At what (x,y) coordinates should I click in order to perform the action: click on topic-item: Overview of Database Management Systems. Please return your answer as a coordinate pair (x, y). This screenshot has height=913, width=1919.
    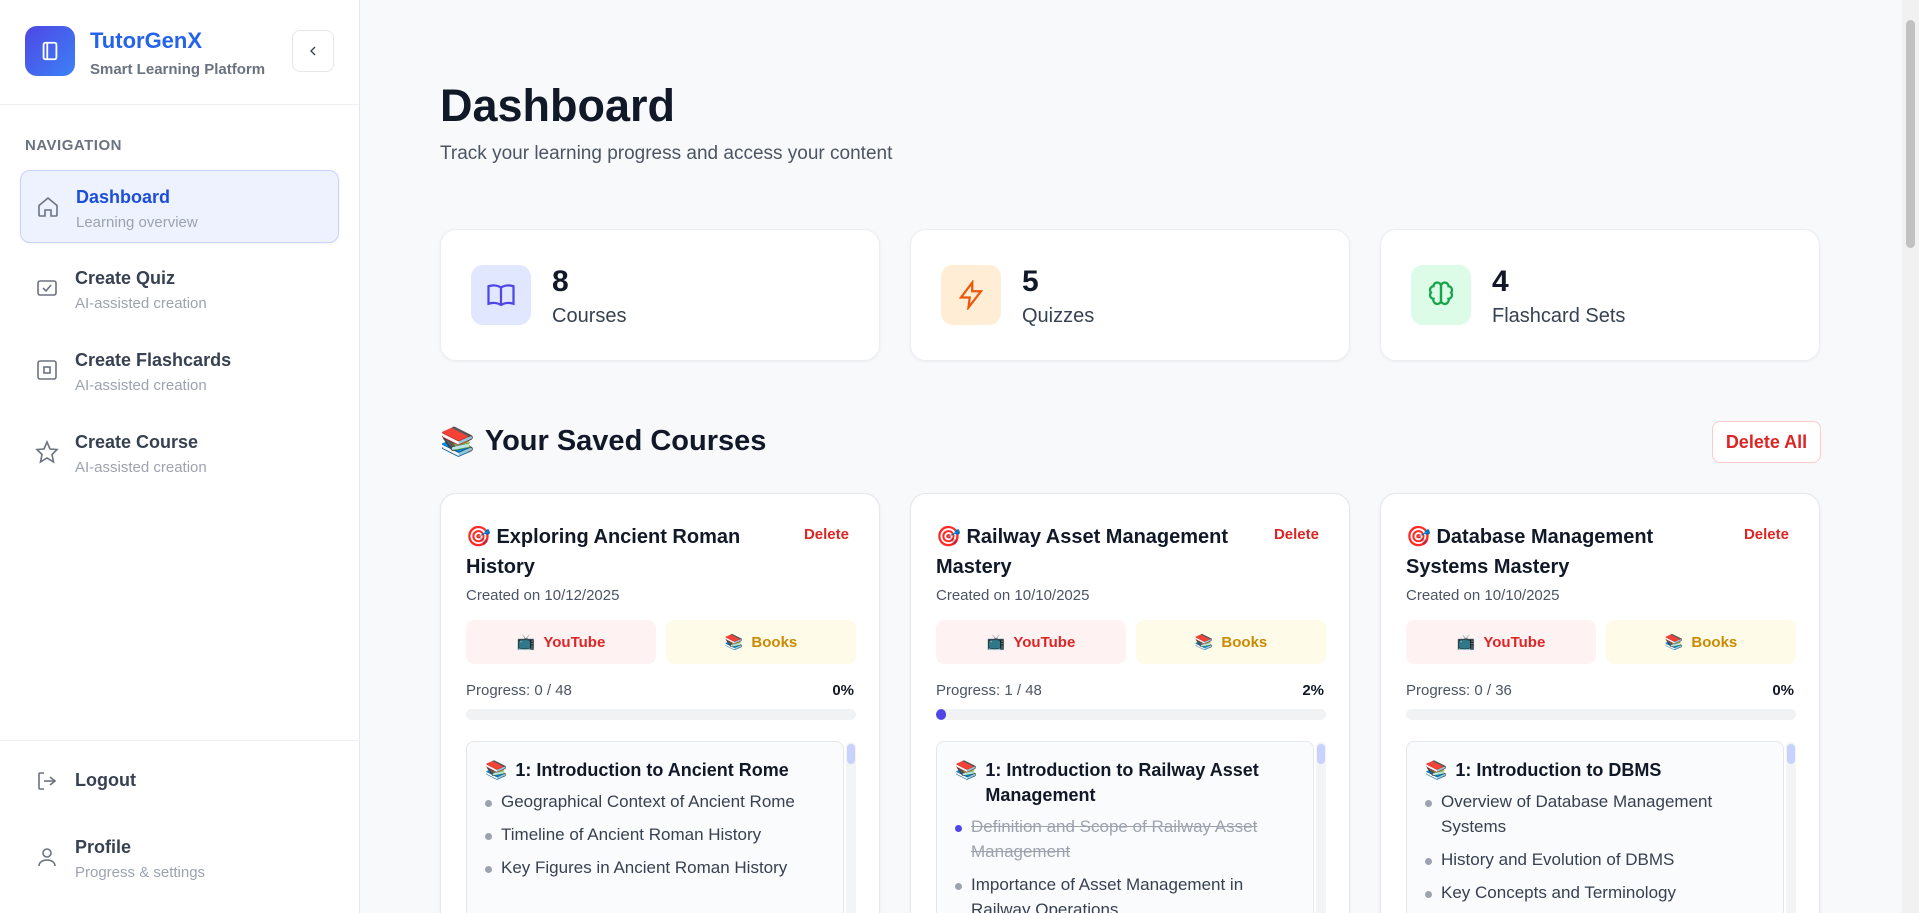
    Looking at the image, I should click on (1595, 814).